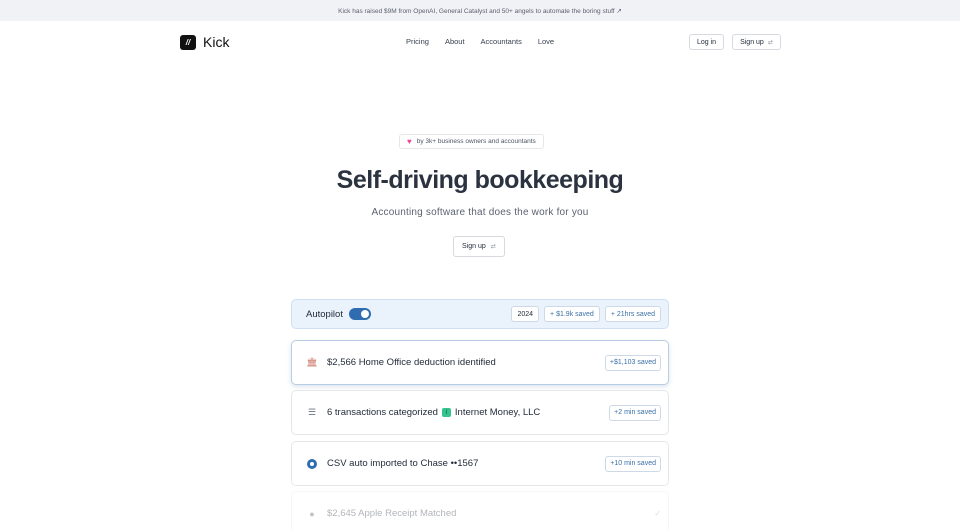 The height and width of the screenshot is (531, 960). What do you see at coordinates (476, 141) in the screenshot?
I see `badge-text: by 3k+ business owners and accountants` at bounding box center [476, 141].